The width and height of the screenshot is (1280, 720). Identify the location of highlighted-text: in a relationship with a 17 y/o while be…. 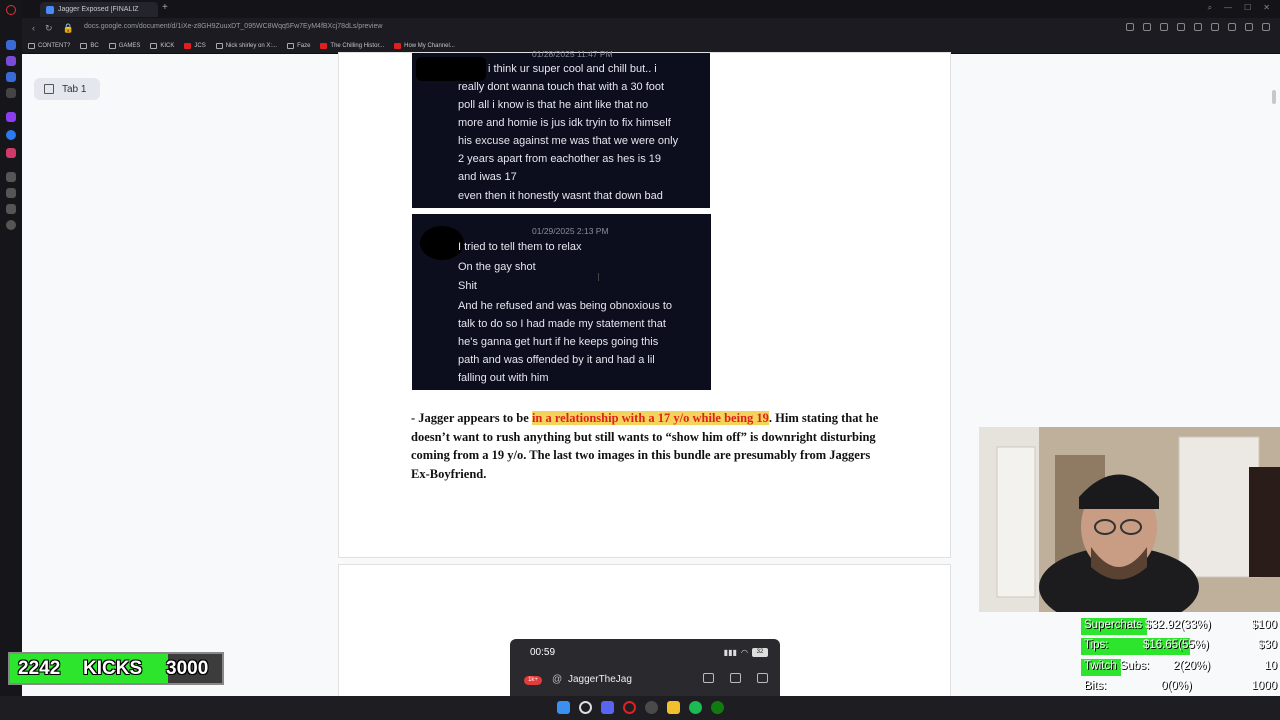
(650, 418).